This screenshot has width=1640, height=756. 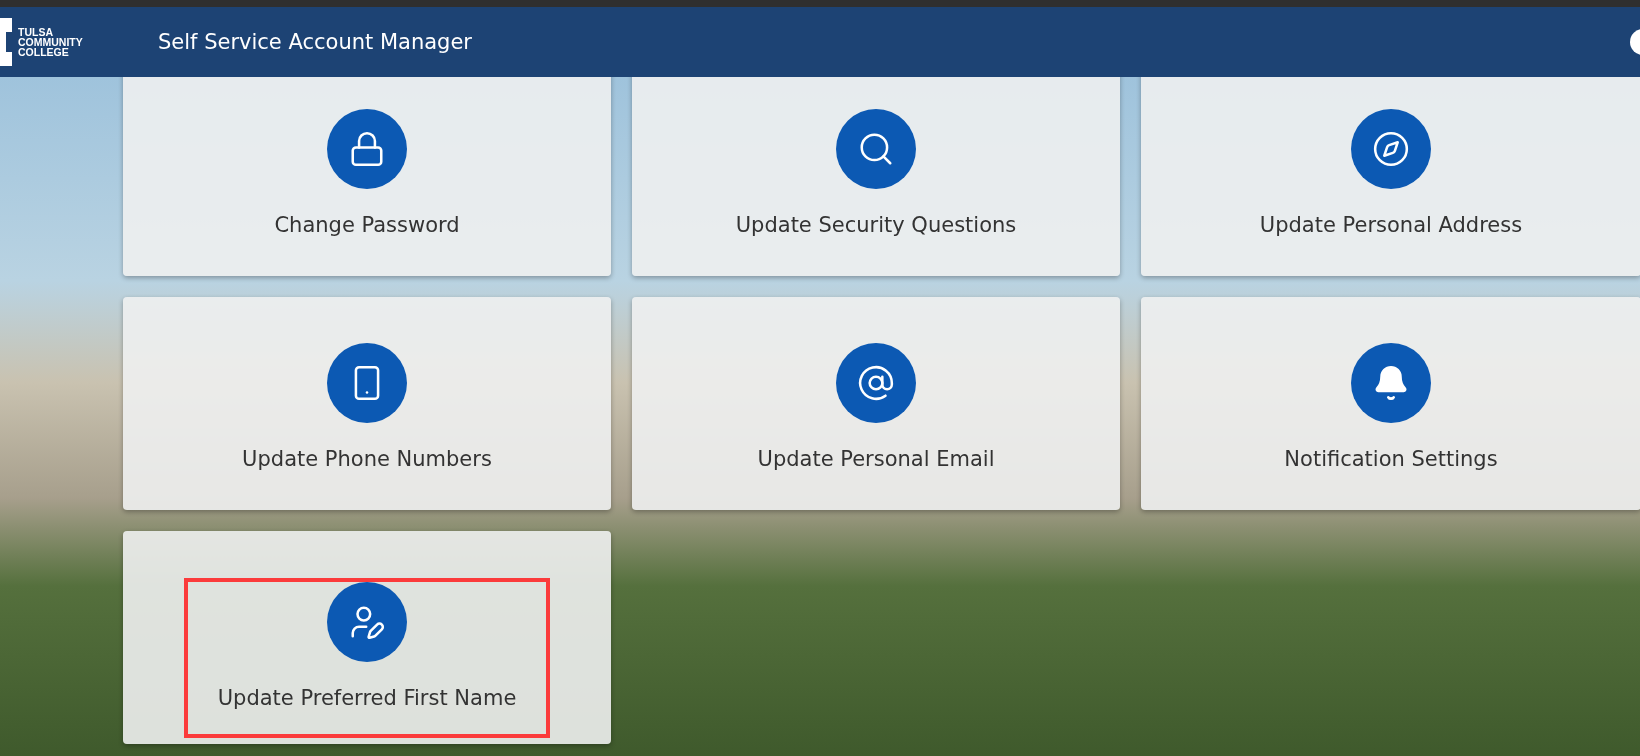 What do you see at coordinates (1391, 148) in the screenshot?
I see `compass-icon` at bounding box center [1391, 148].